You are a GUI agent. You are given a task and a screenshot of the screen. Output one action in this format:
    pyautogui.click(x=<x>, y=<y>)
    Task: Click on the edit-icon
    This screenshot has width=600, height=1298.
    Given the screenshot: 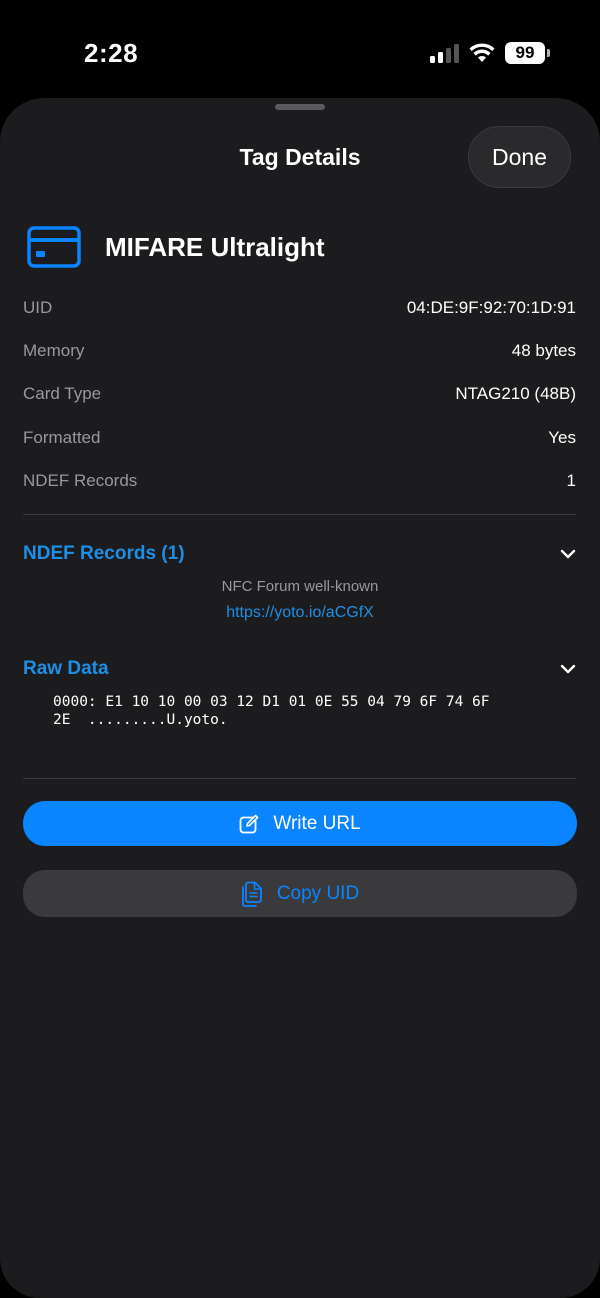 What is the action you would take?
    pyautogui.click(x=249, y=823)
    